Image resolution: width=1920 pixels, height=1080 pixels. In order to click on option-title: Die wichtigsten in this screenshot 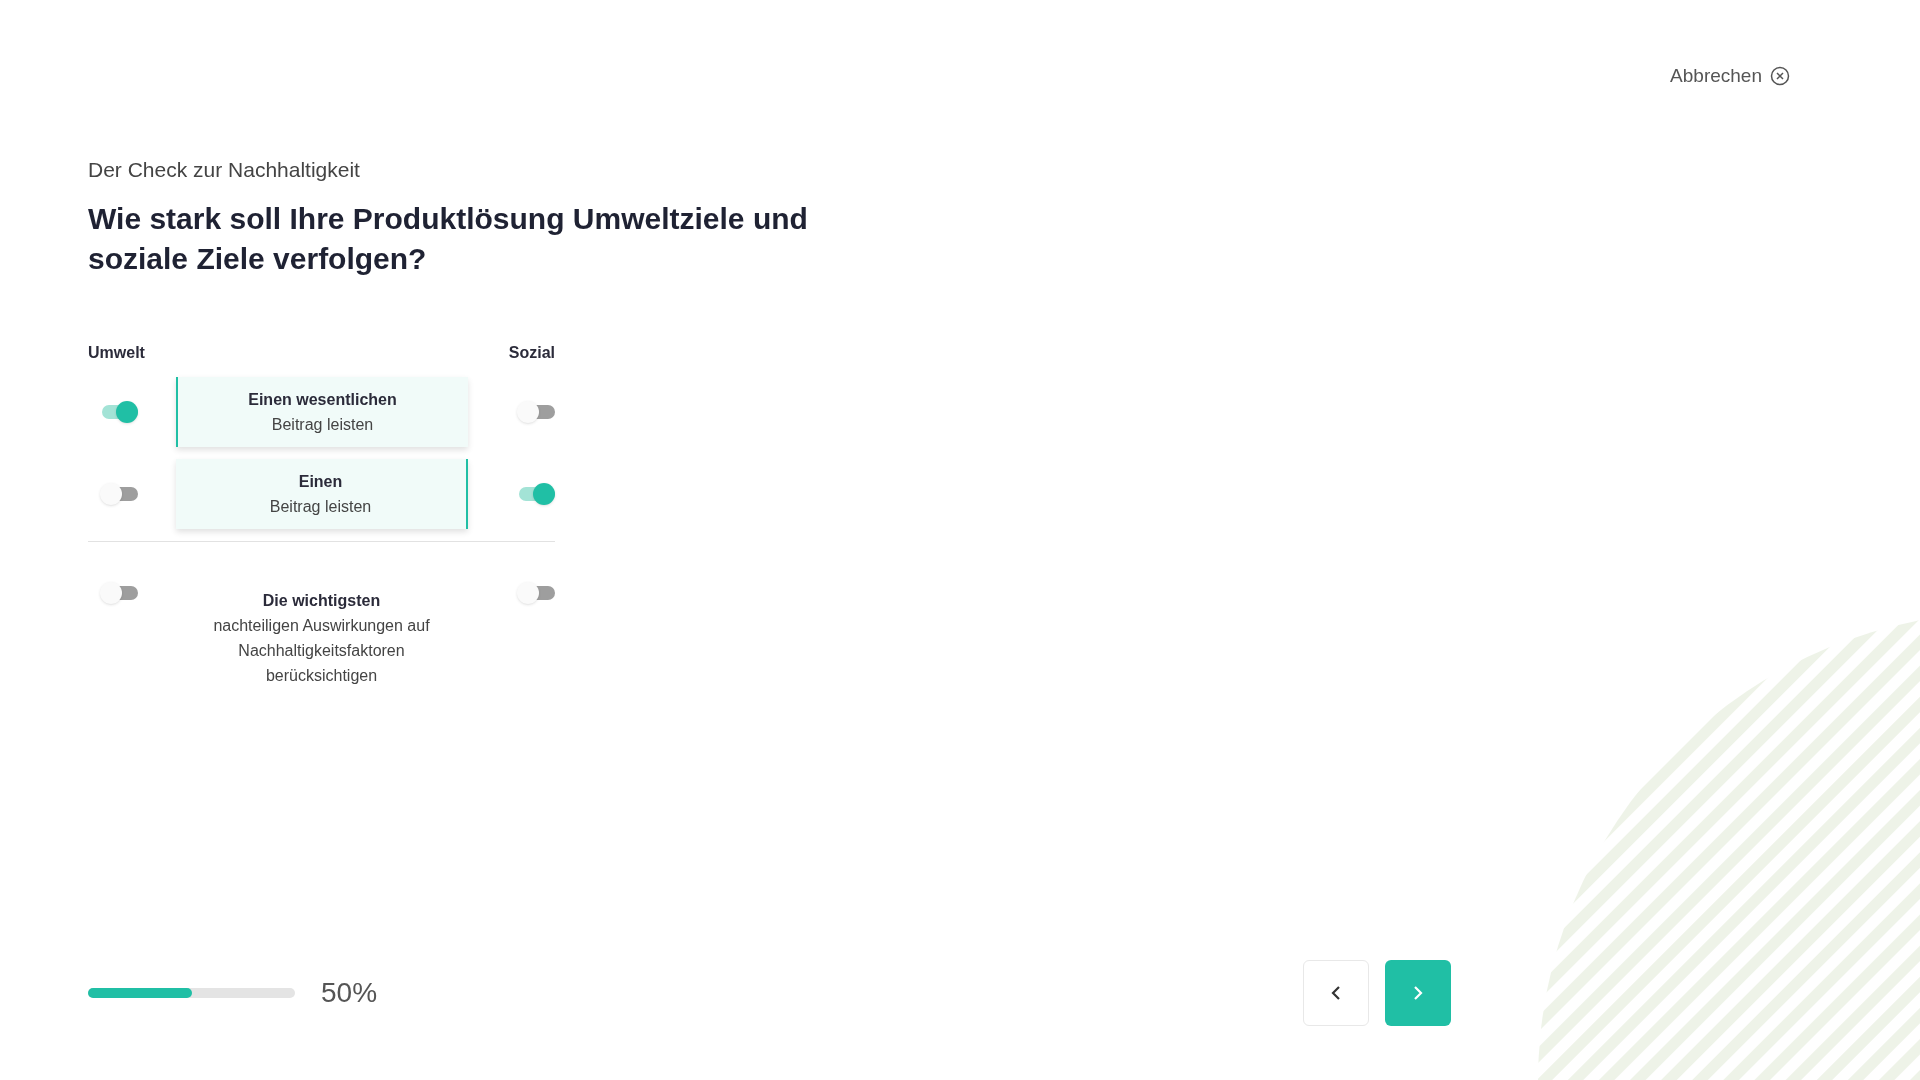, I will do `click(321, 601)`.